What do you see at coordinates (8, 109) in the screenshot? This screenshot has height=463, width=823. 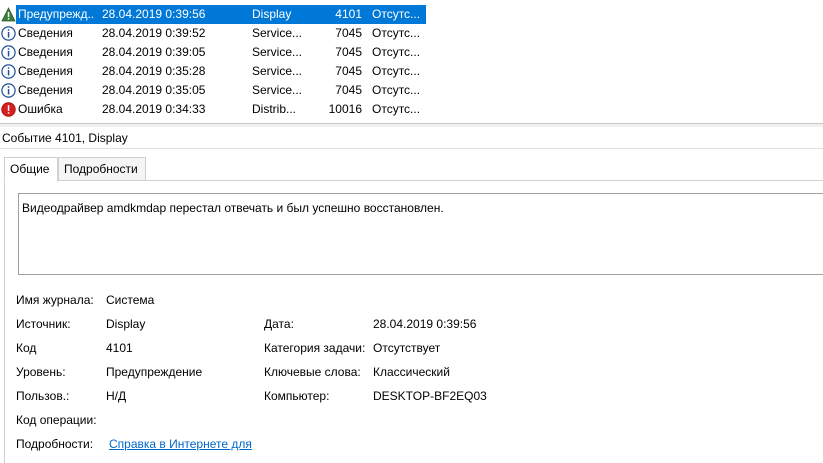 I see `error-icon` at bounding box center [8, 109].